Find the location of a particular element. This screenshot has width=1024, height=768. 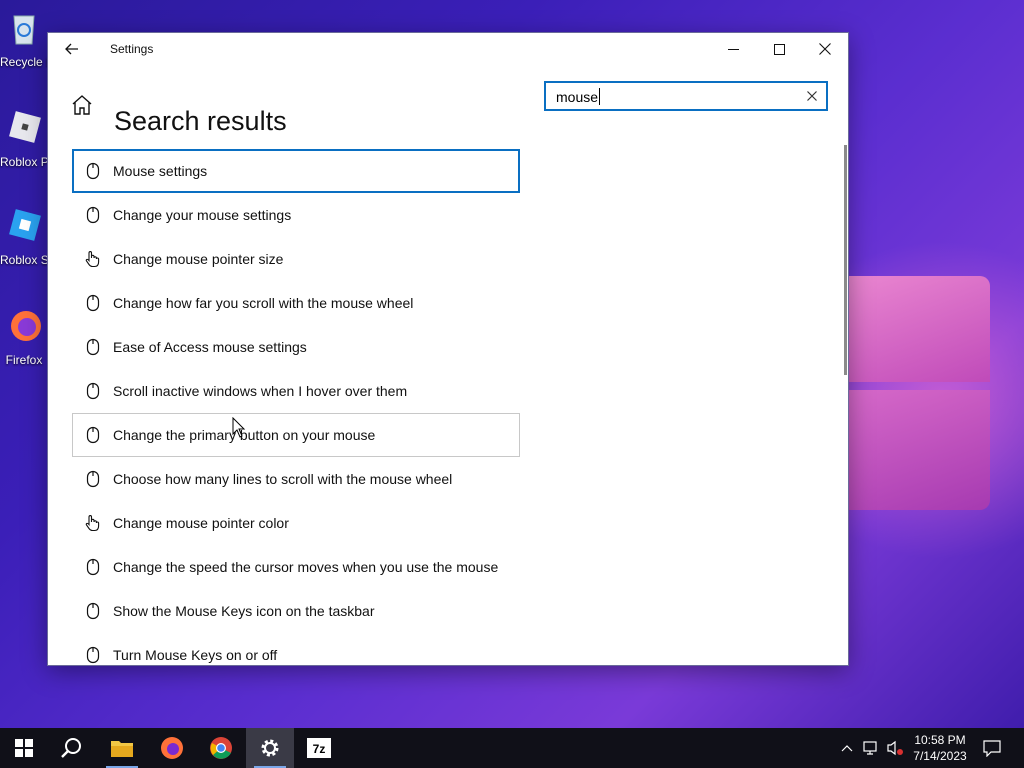

taskbar-settings is located at coordinates (270, 748).